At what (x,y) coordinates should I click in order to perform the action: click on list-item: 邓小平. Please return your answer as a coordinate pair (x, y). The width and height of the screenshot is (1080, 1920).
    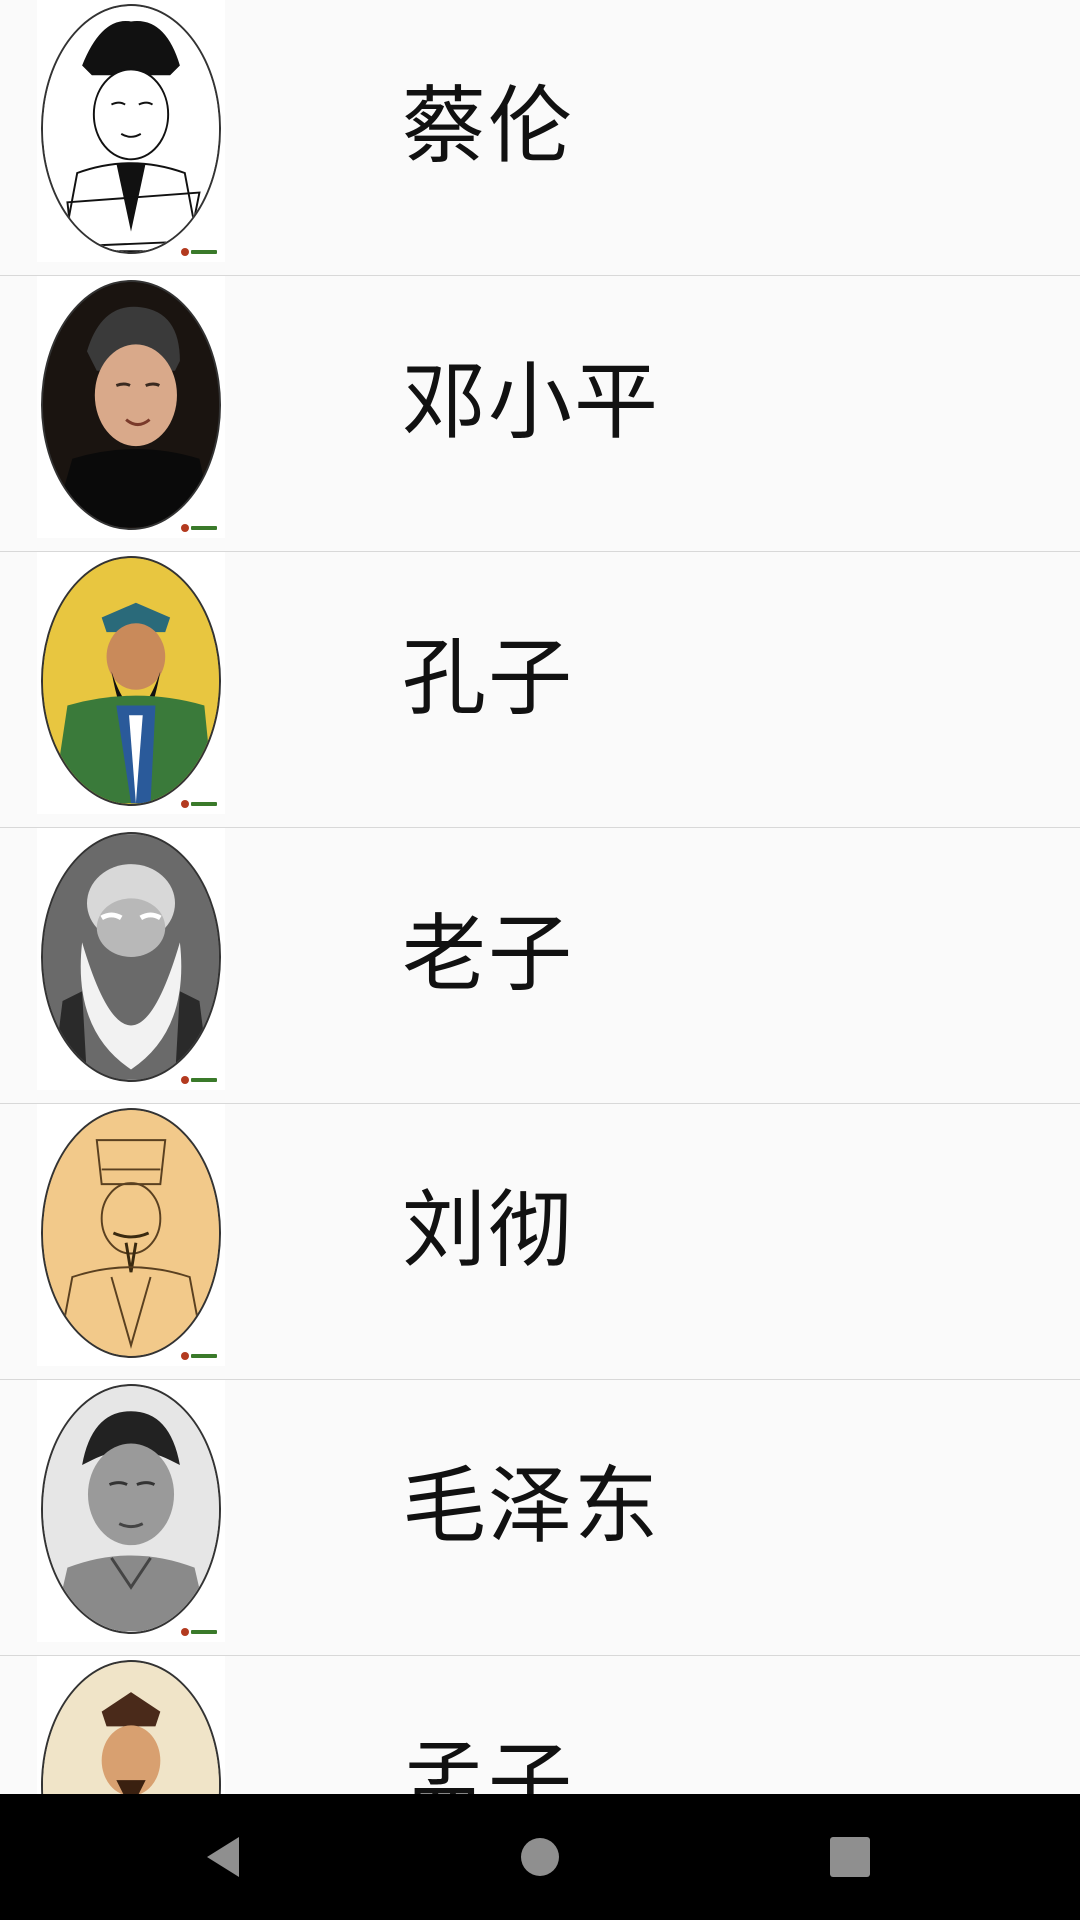
    Looking at the image, I should click on (540, 414).